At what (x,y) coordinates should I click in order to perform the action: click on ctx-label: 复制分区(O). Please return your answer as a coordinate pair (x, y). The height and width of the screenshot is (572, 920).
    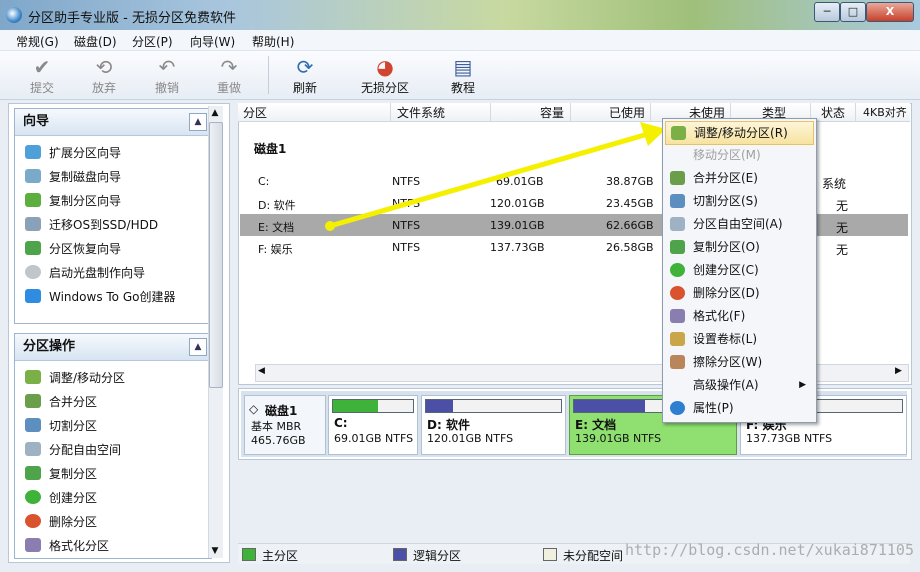
    Looking at the image, I should click on (726, 247).